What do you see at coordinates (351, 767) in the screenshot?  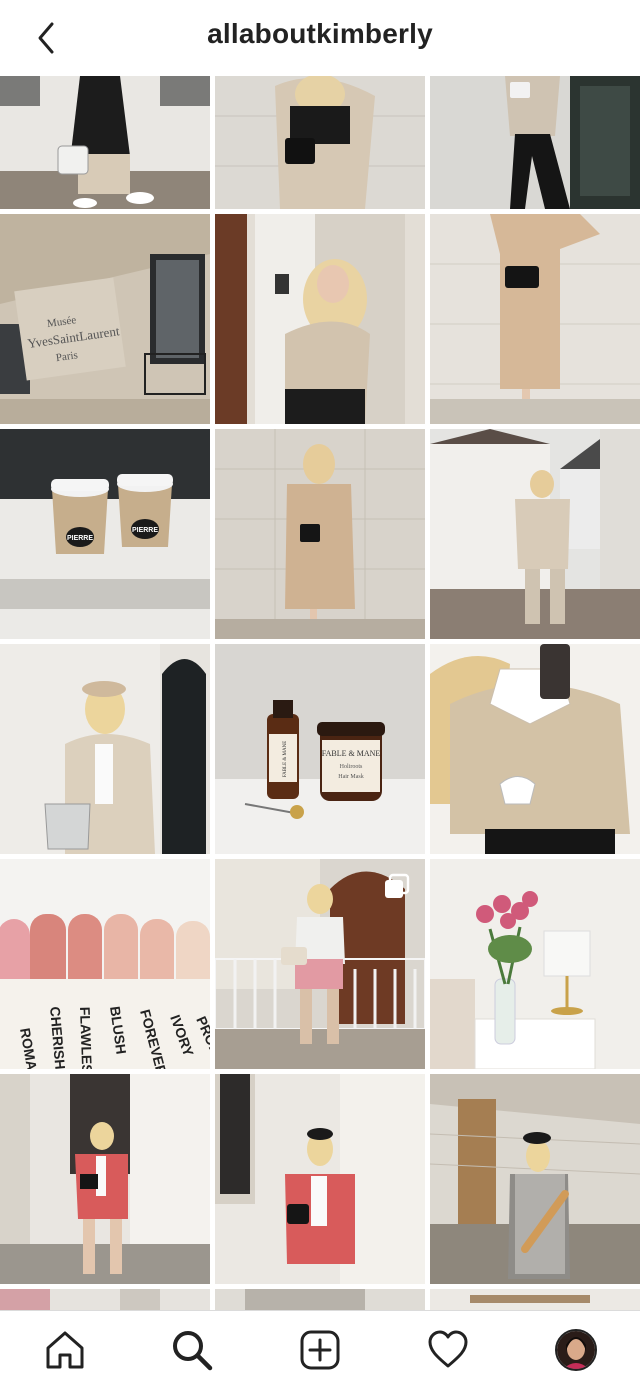 I see `svg-text: Holiroots` at bounding box center [351, 767].